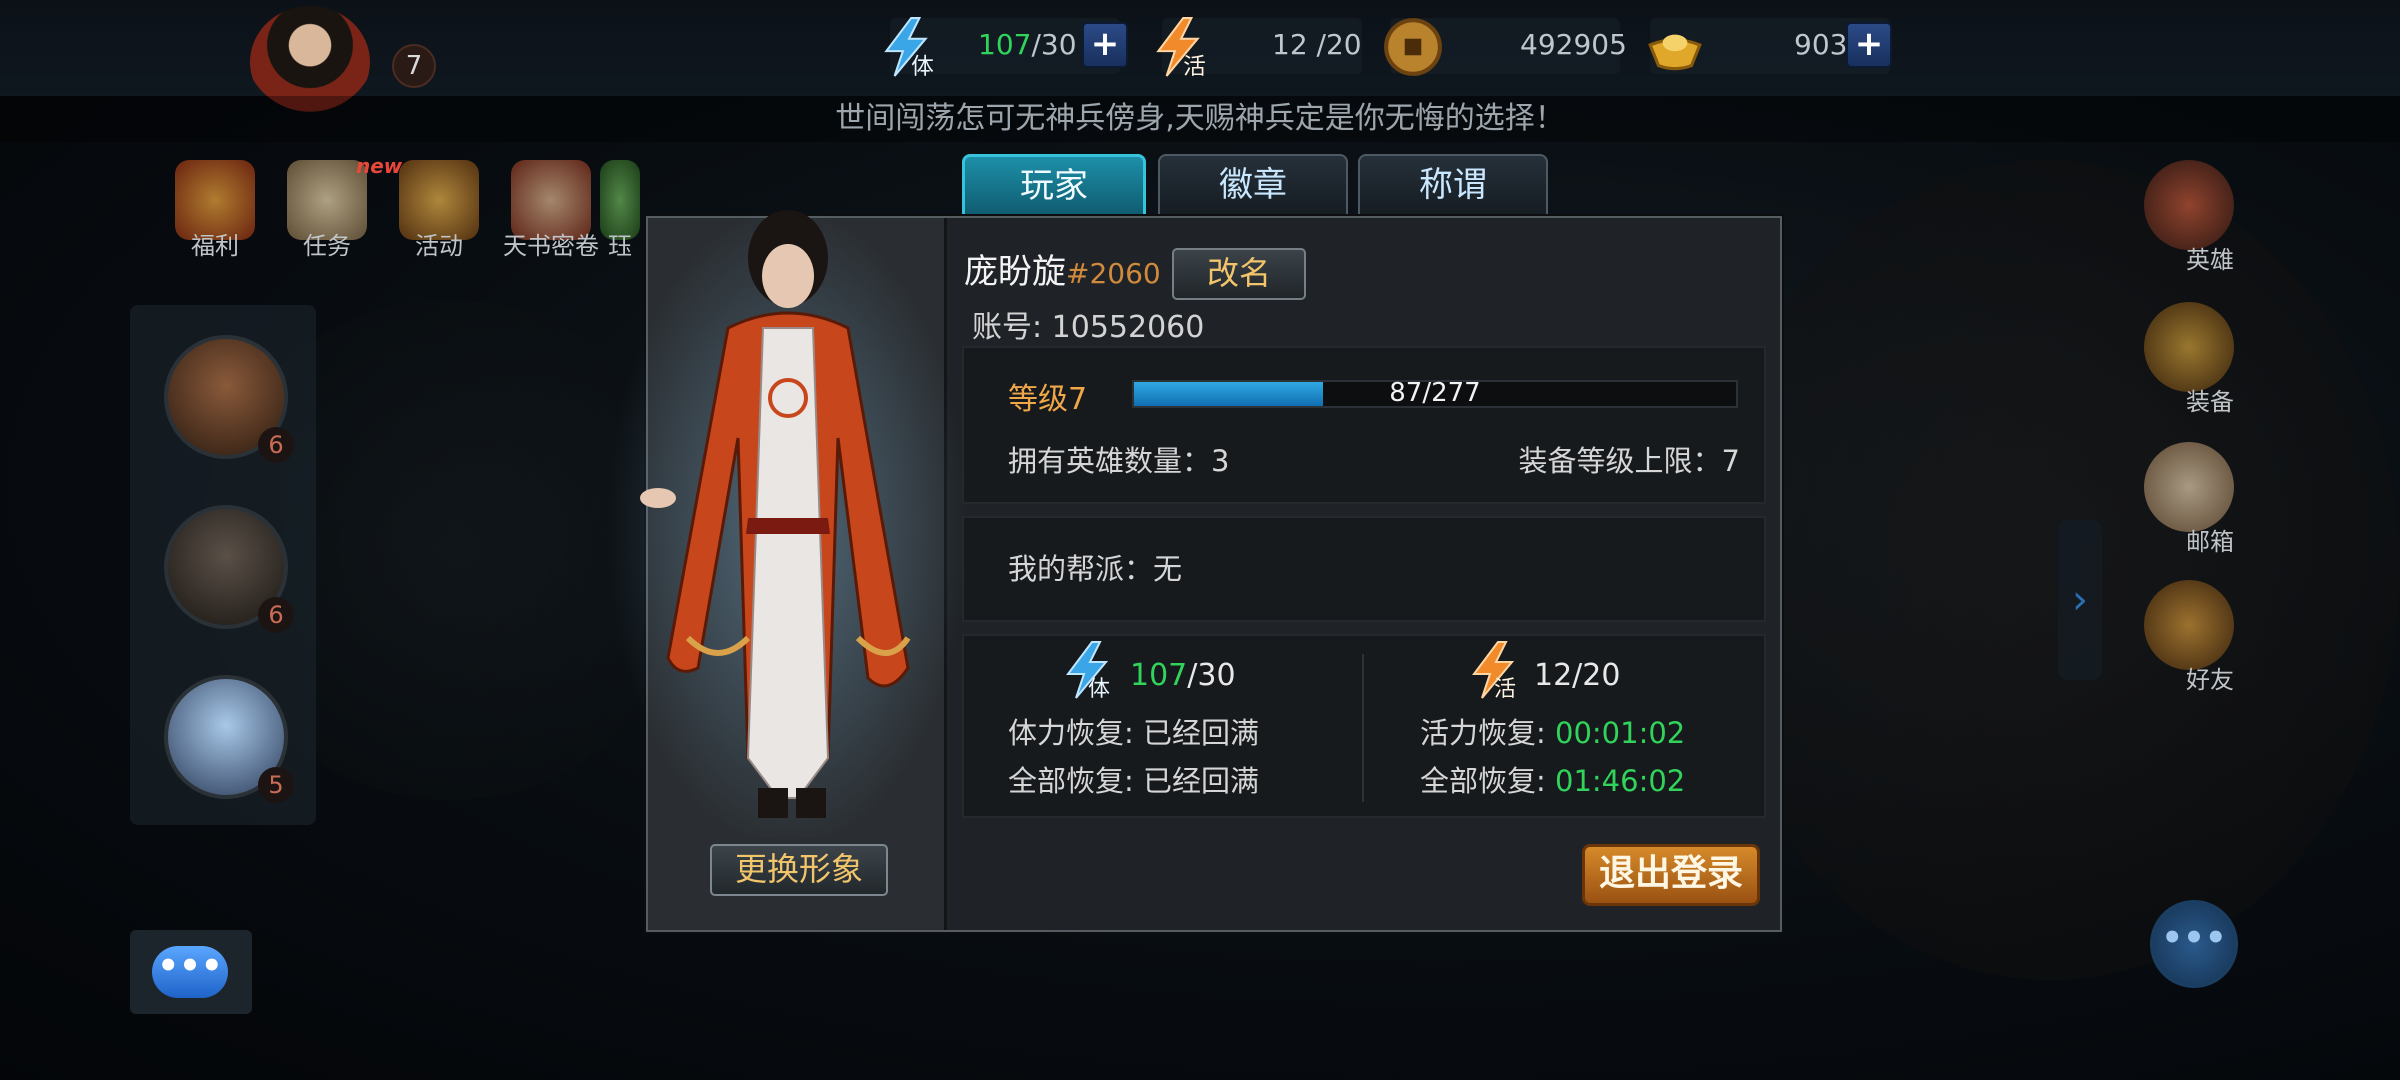  What do you see at coordinates (1105, 45) in the screenshot?
I see `add-stamina-button: +` at bounding box center [1105, 45].